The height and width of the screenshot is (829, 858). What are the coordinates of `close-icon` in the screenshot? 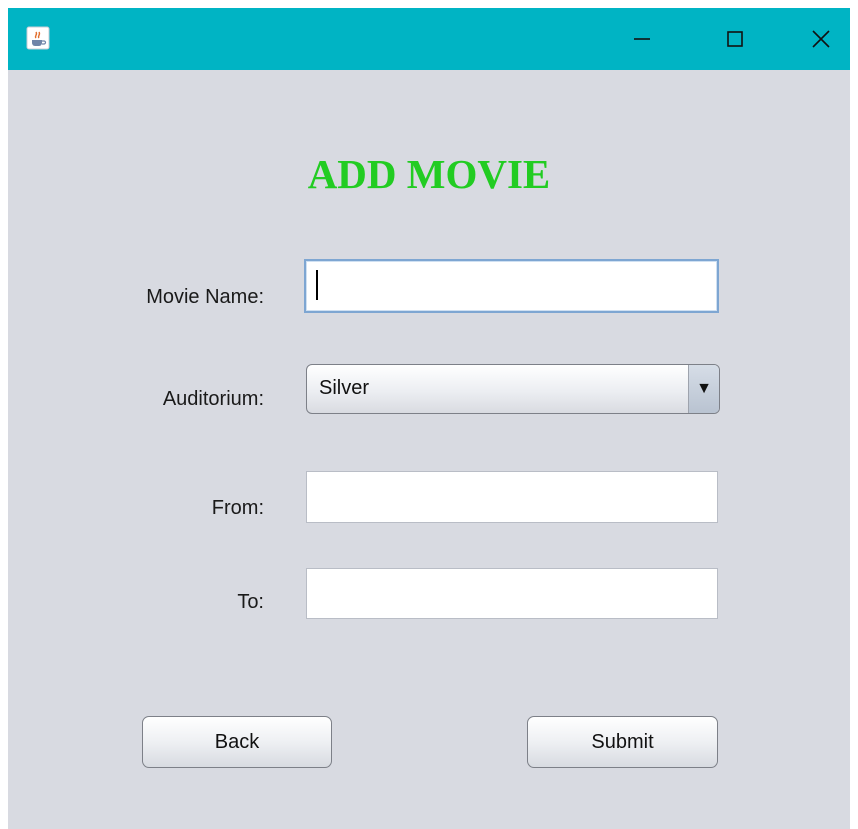 It's located at (821, 39).